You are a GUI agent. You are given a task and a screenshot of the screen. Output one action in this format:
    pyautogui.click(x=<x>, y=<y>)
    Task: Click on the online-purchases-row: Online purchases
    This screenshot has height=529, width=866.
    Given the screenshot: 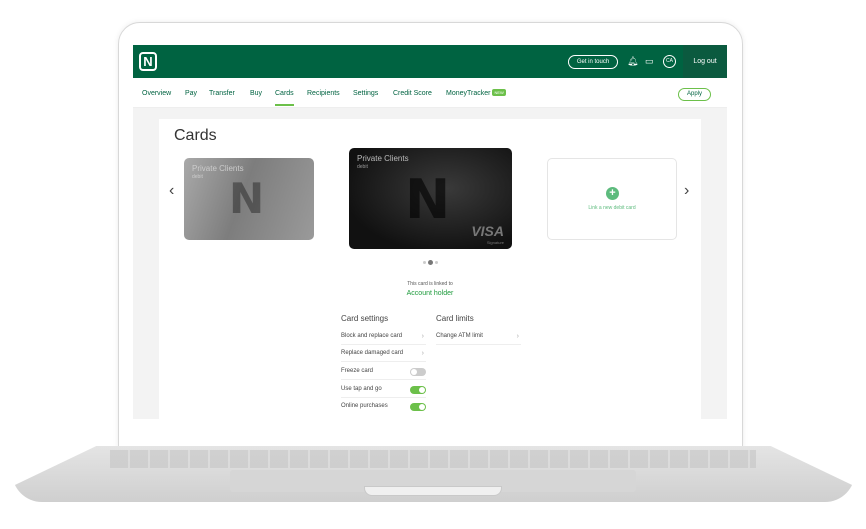 What is the action you would take?
    pyautogui.click(x=383, y=406)
    